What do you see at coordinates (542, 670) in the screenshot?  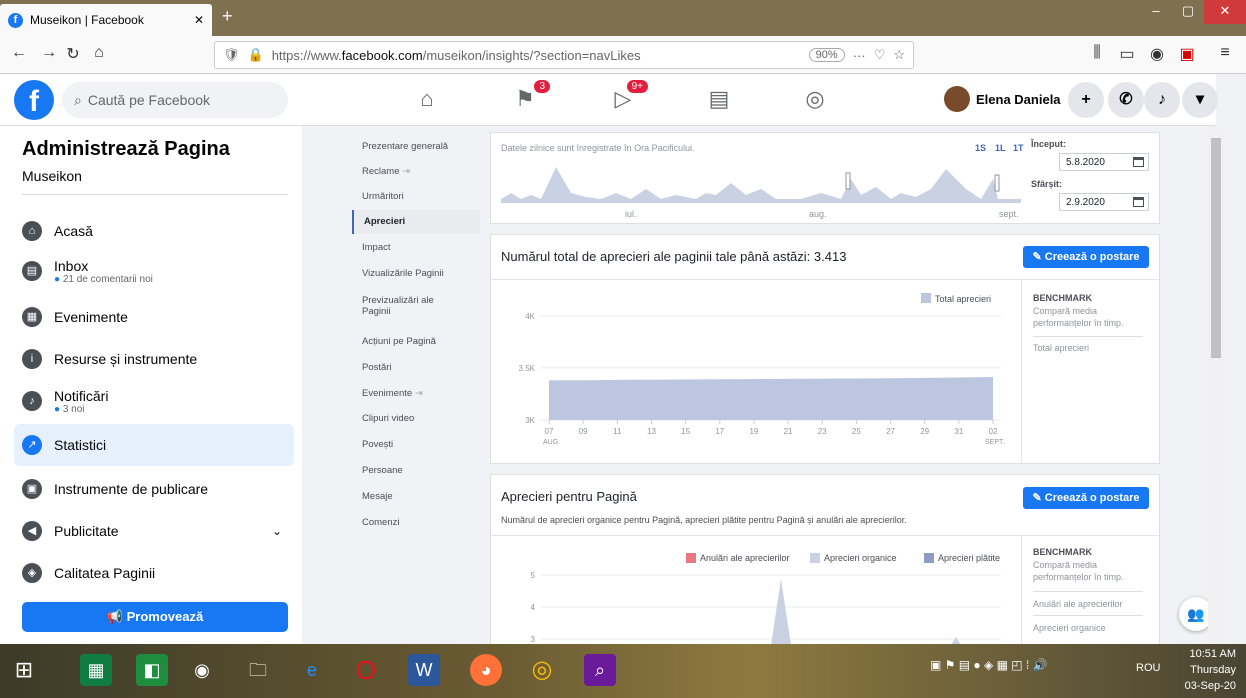 I see `chrome-icon: ◎` at bounding box center [542, 670].